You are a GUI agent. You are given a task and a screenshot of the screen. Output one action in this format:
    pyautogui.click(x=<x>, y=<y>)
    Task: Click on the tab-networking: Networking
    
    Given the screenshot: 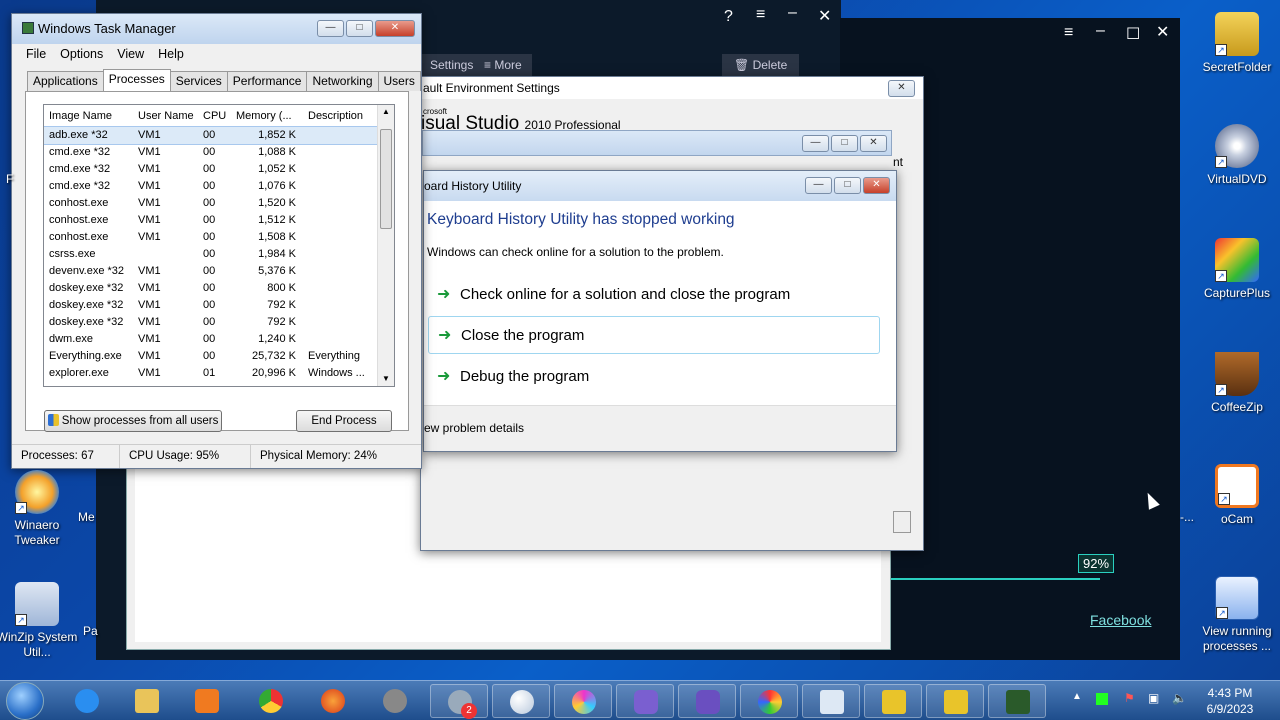 What is the action you would take?
    pyautogui.click(x=342, y=81)
    